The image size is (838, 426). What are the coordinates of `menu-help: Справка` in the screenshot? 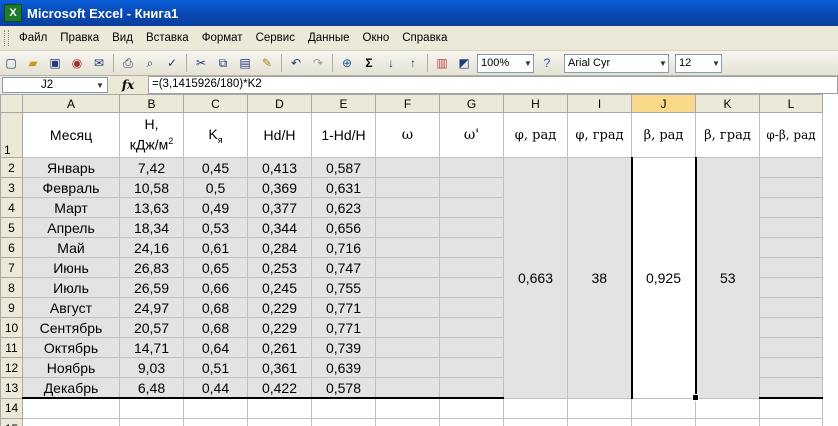 It's located at (424, 38).